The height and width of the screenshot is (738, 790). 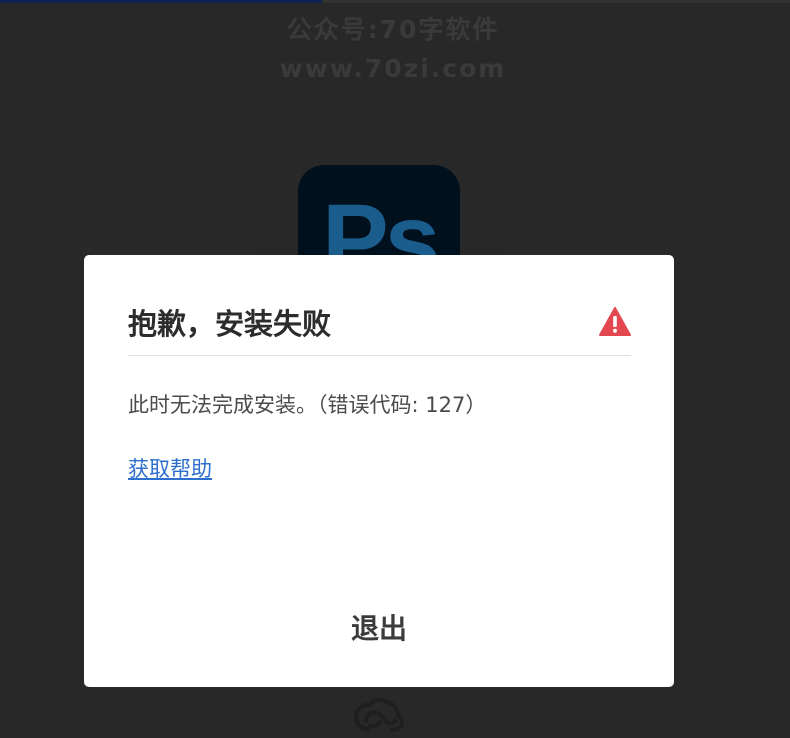 What do you see at coordinates (230, 324) in the screenshot?
I see `dialog-title: 抱歉，安装失败` at bounding box center [230, 324].